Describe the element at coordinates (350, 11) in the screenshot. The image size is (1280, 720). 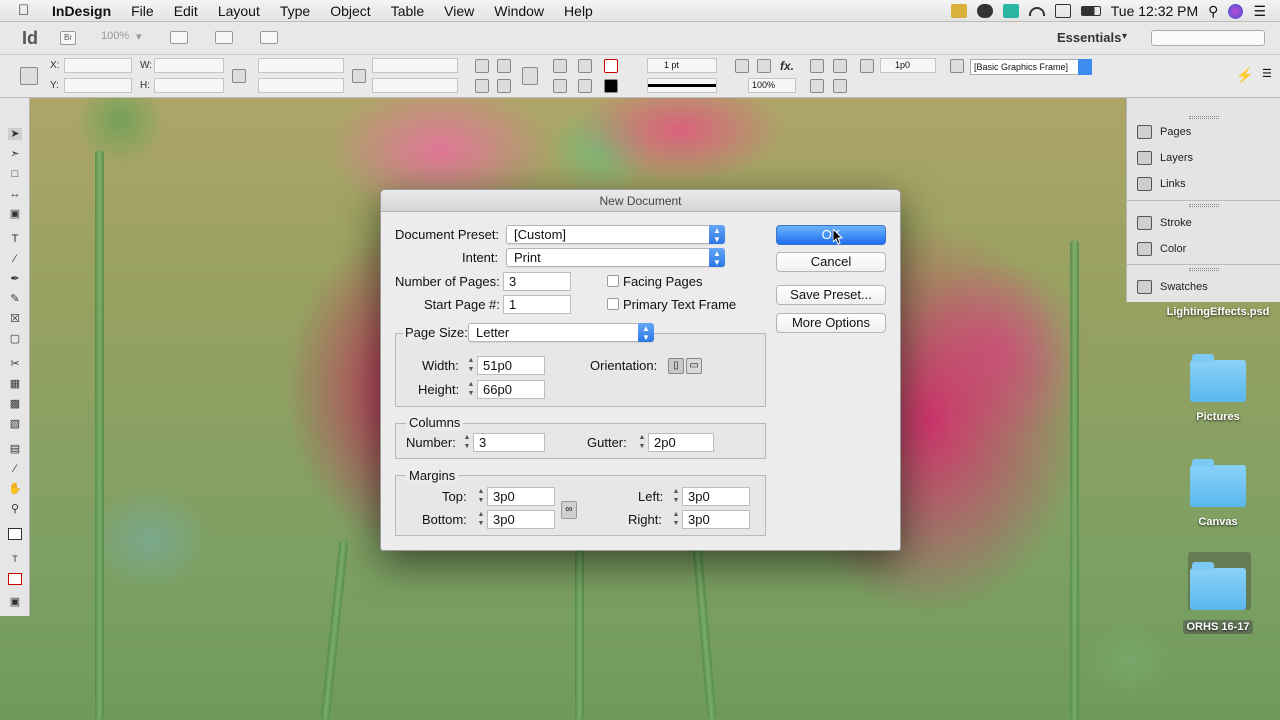
I see `menu-object: Object` at that location.